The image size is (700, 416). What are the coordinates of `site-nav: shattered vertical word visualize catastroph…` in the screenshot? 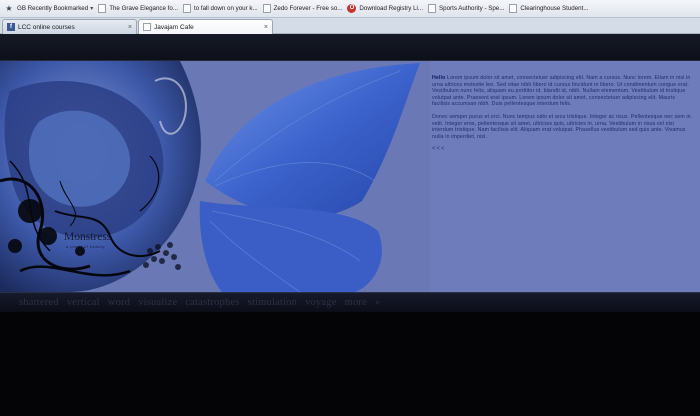 It's located at (350, 302).